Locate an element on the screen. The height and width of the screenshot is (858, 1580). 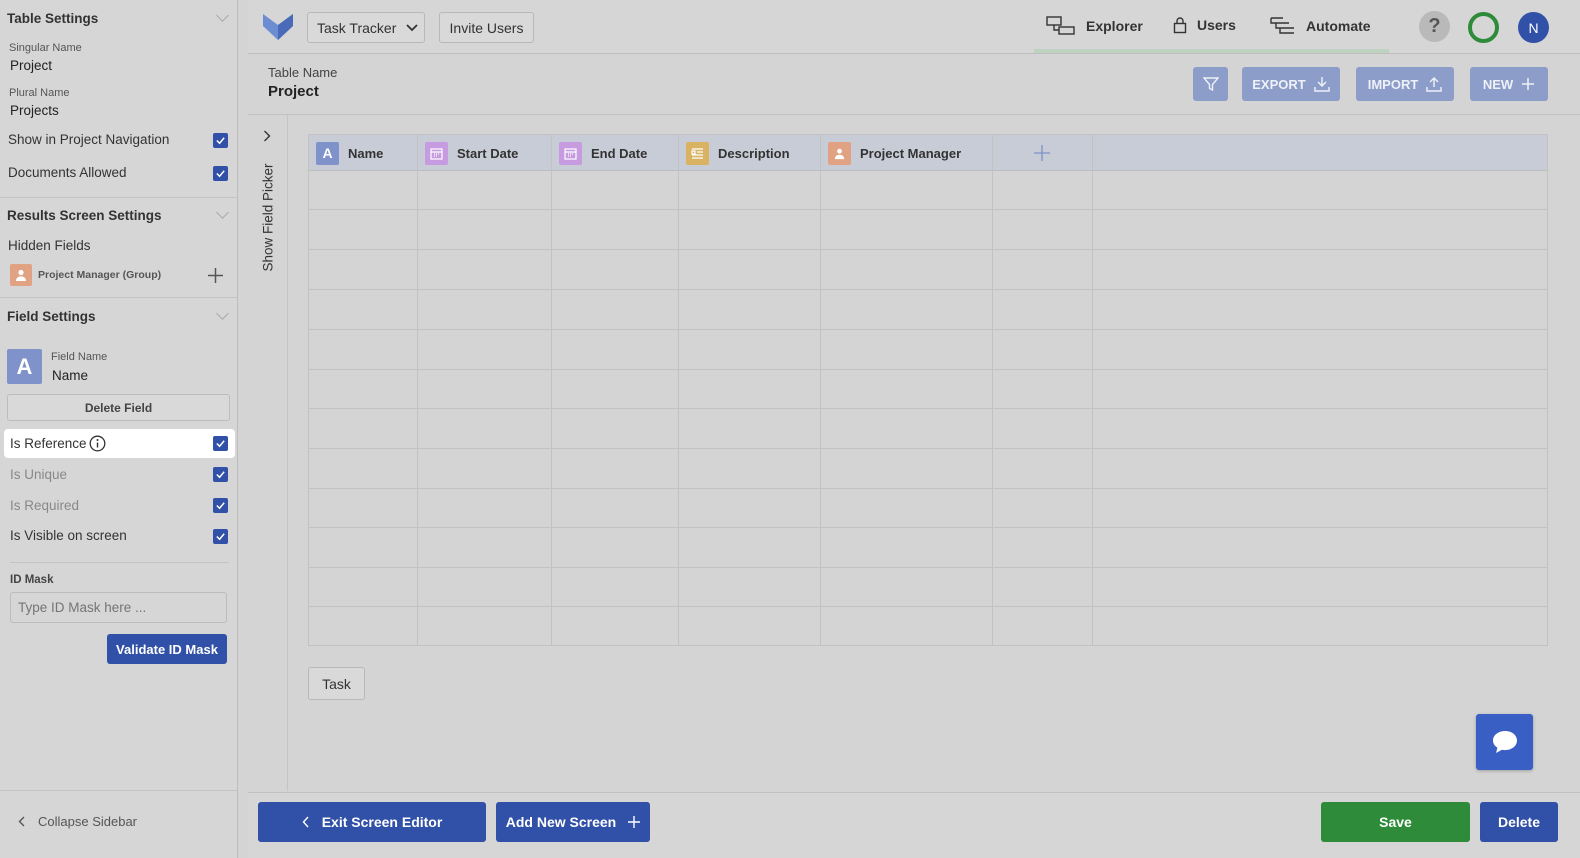
text-lines-icon is located at coordinates (697, 153).